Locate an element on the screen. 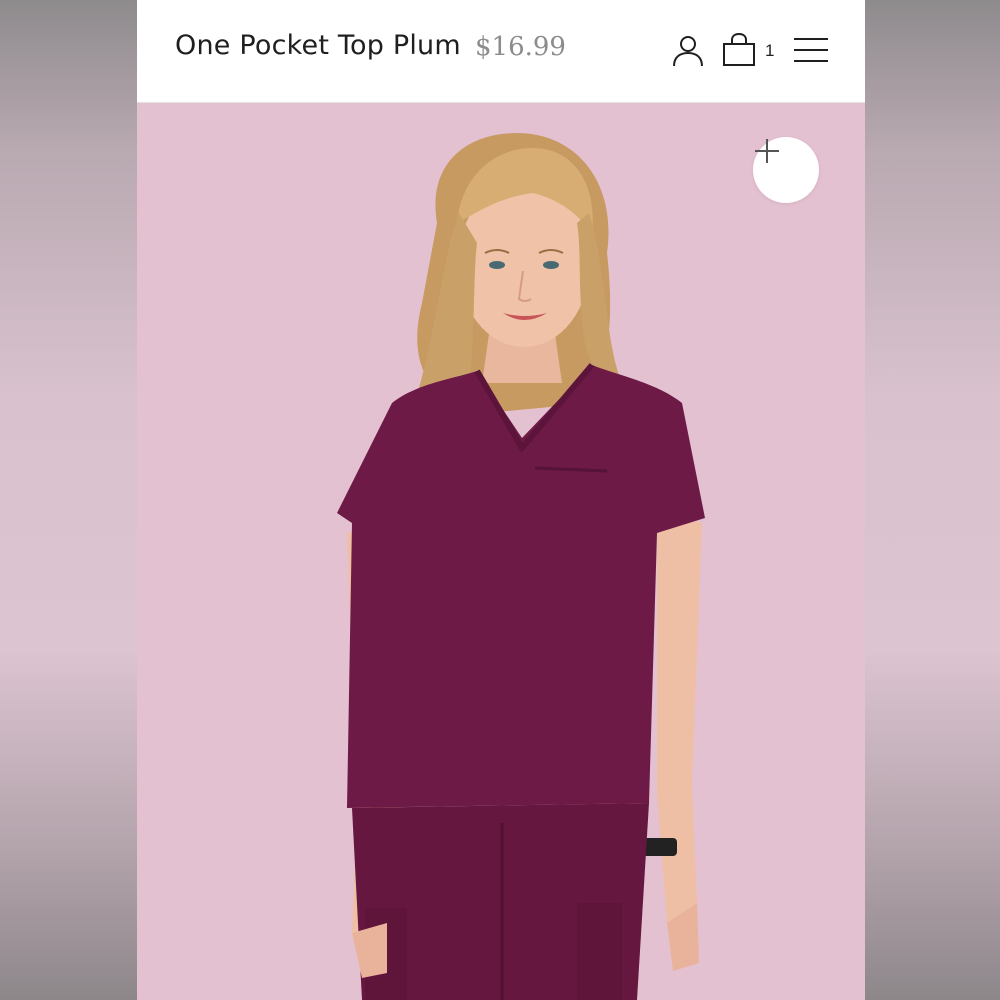  blurred-background-left is located at coordinates (68, 500).